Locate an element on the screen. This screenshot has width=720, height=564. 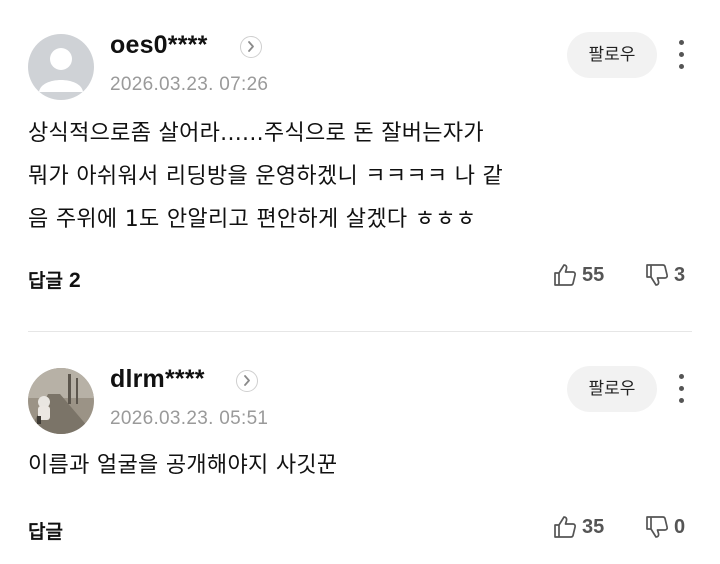
default-person-icon is located at coordinates (61, 67).